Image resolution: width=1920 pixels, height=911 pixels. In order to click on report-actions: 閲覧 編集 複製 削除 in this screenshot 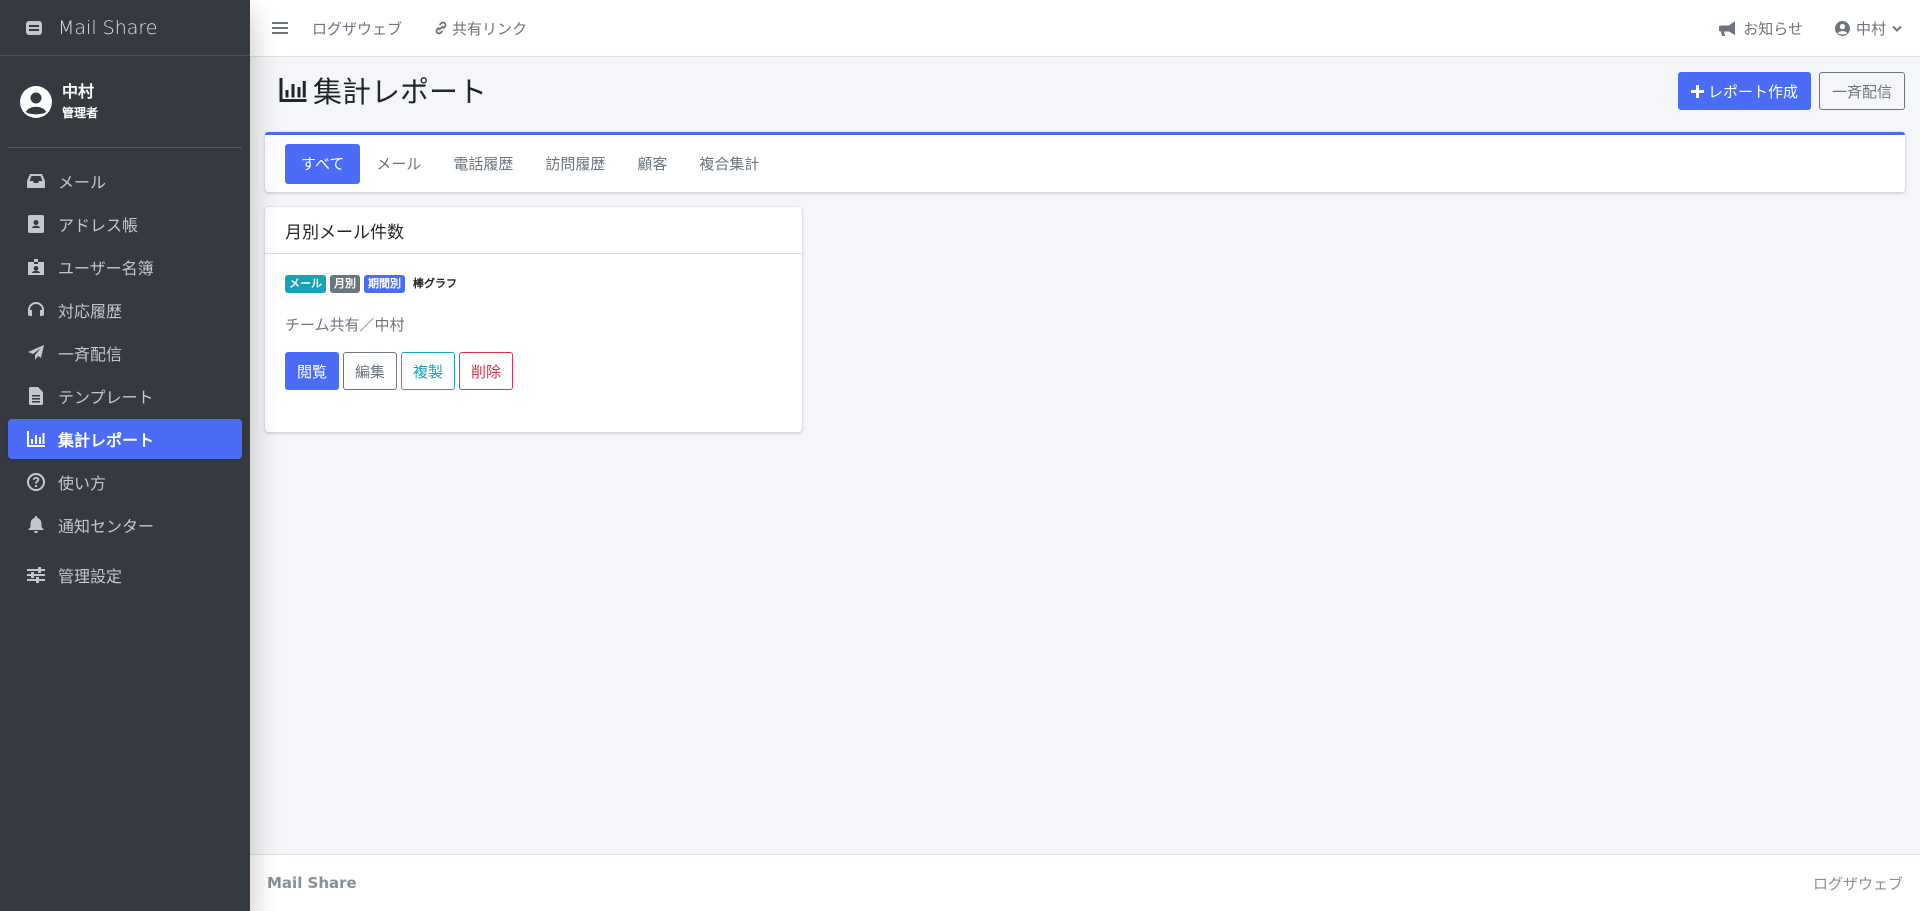, I will do `click(401, 371)`.